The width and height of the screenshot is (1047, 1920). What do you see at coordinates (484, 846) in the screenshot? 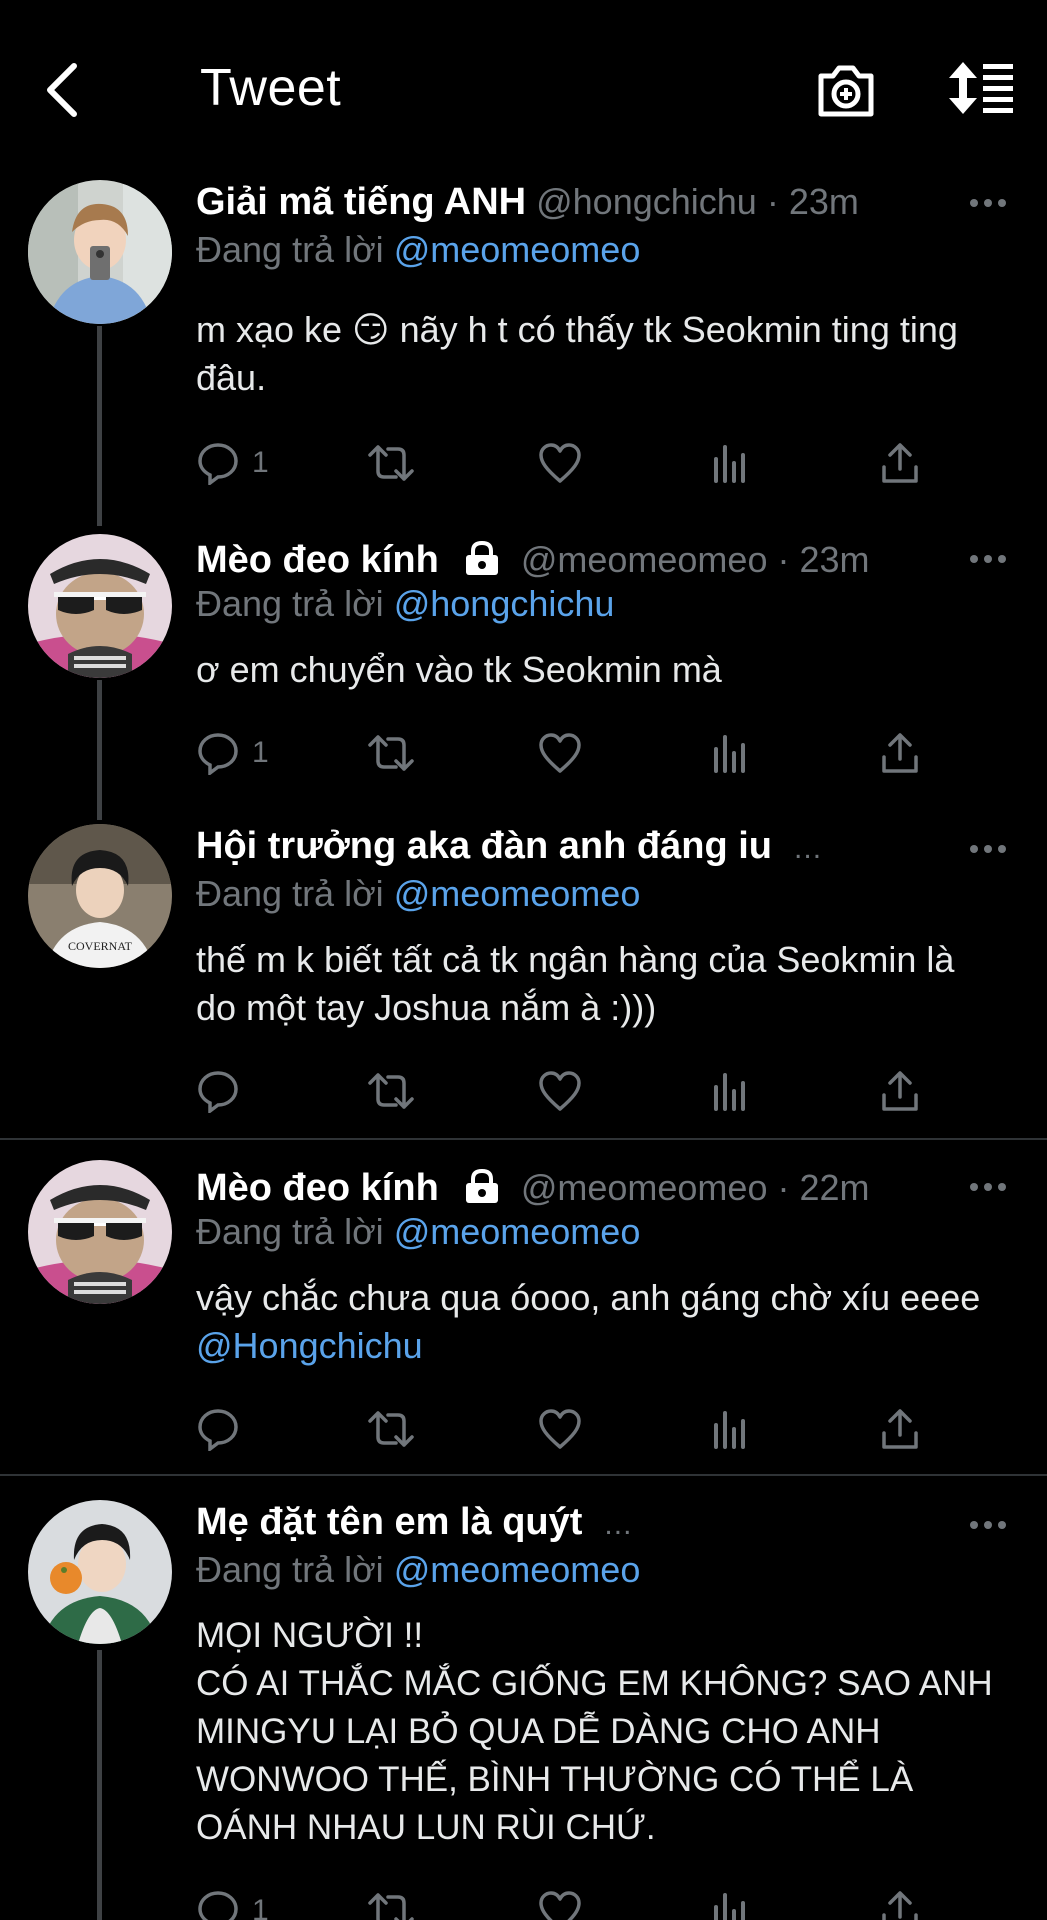
I see `display-name: Hội trưởng aka đàn anh đáng iu` at bounding box center [484, 846].